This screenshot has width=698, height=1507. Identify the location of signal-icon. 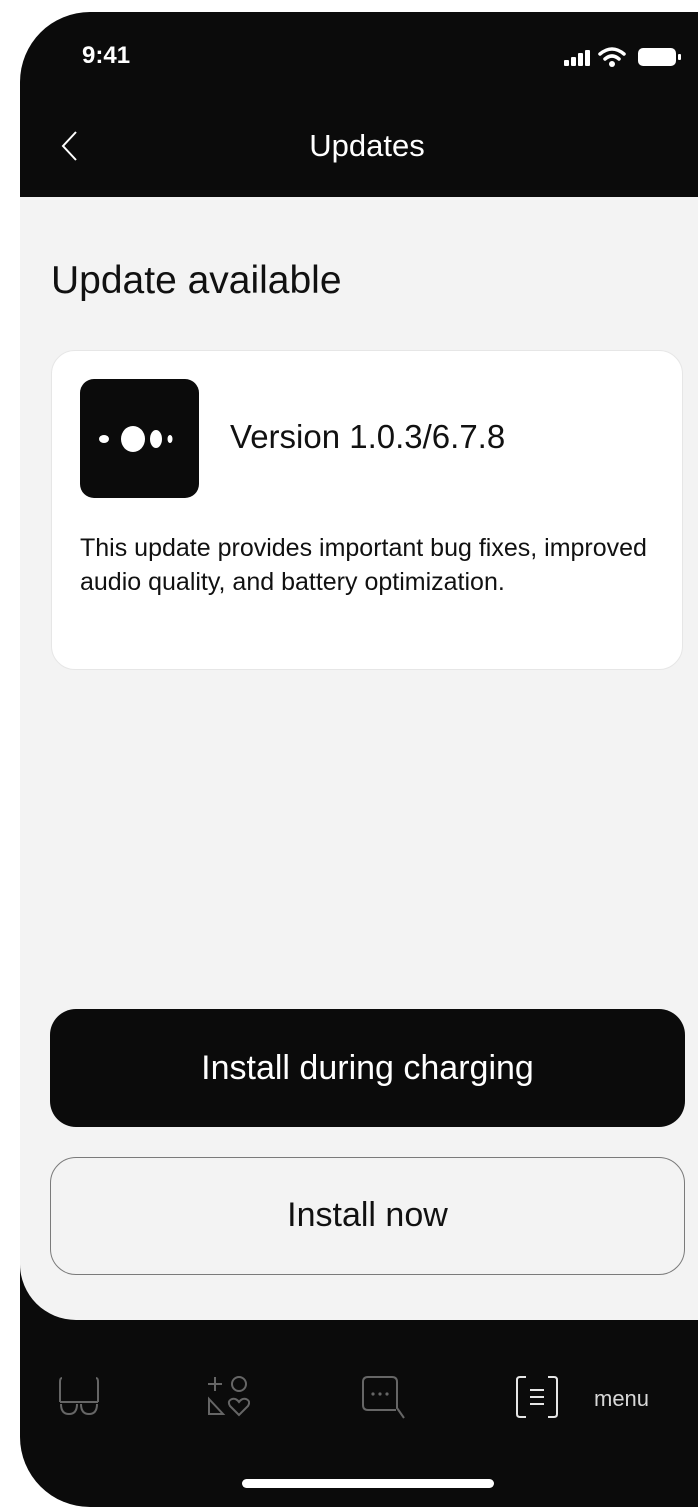
(577, 58).